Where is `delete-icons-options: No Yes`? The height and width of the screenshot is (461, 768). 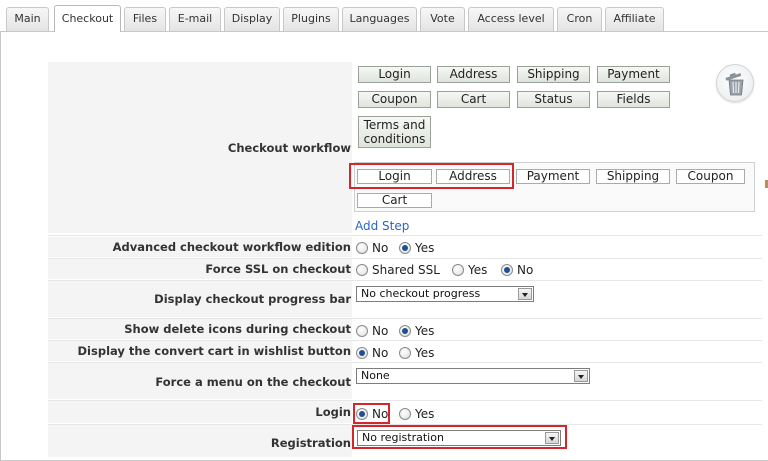
delete-icons-options: No Yes is located at coordinates (406, 332).